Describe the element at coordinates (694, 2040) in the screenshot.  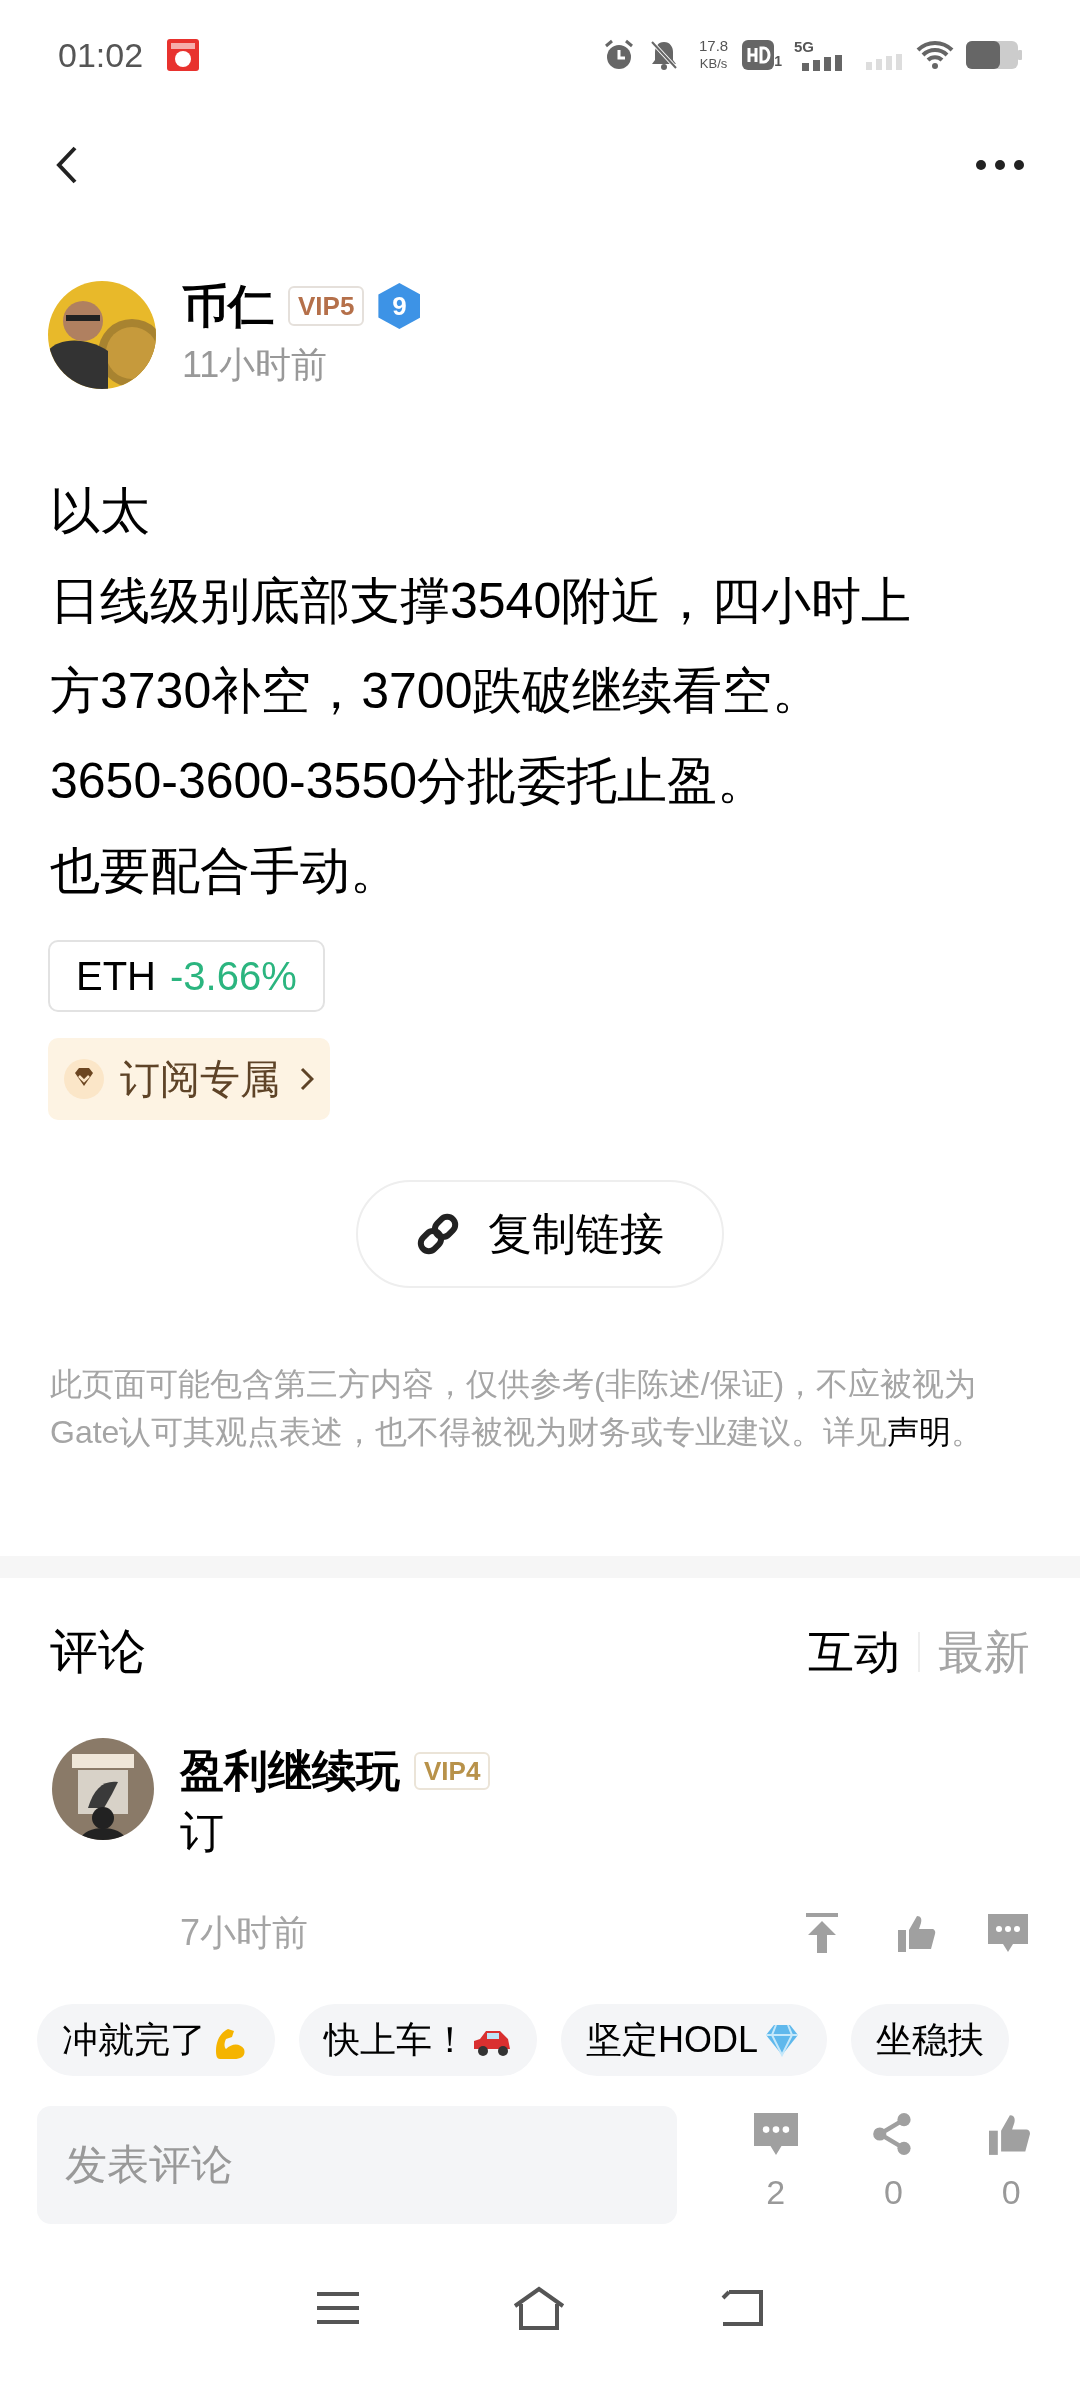
I see `quick-reply-chip: 坚定HODL` at that location.